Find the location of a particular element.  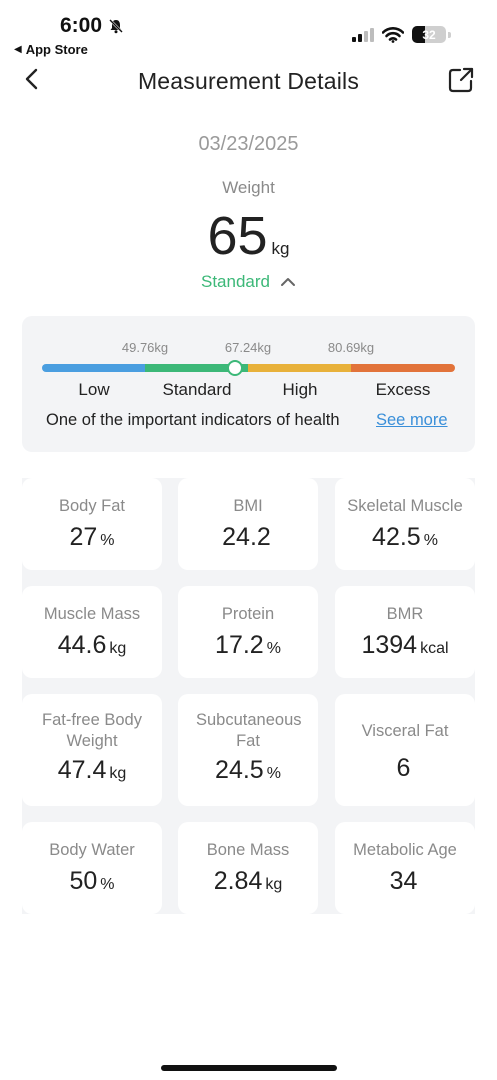

metric-value: 2.84 kg is located at coordinates (248, 881).